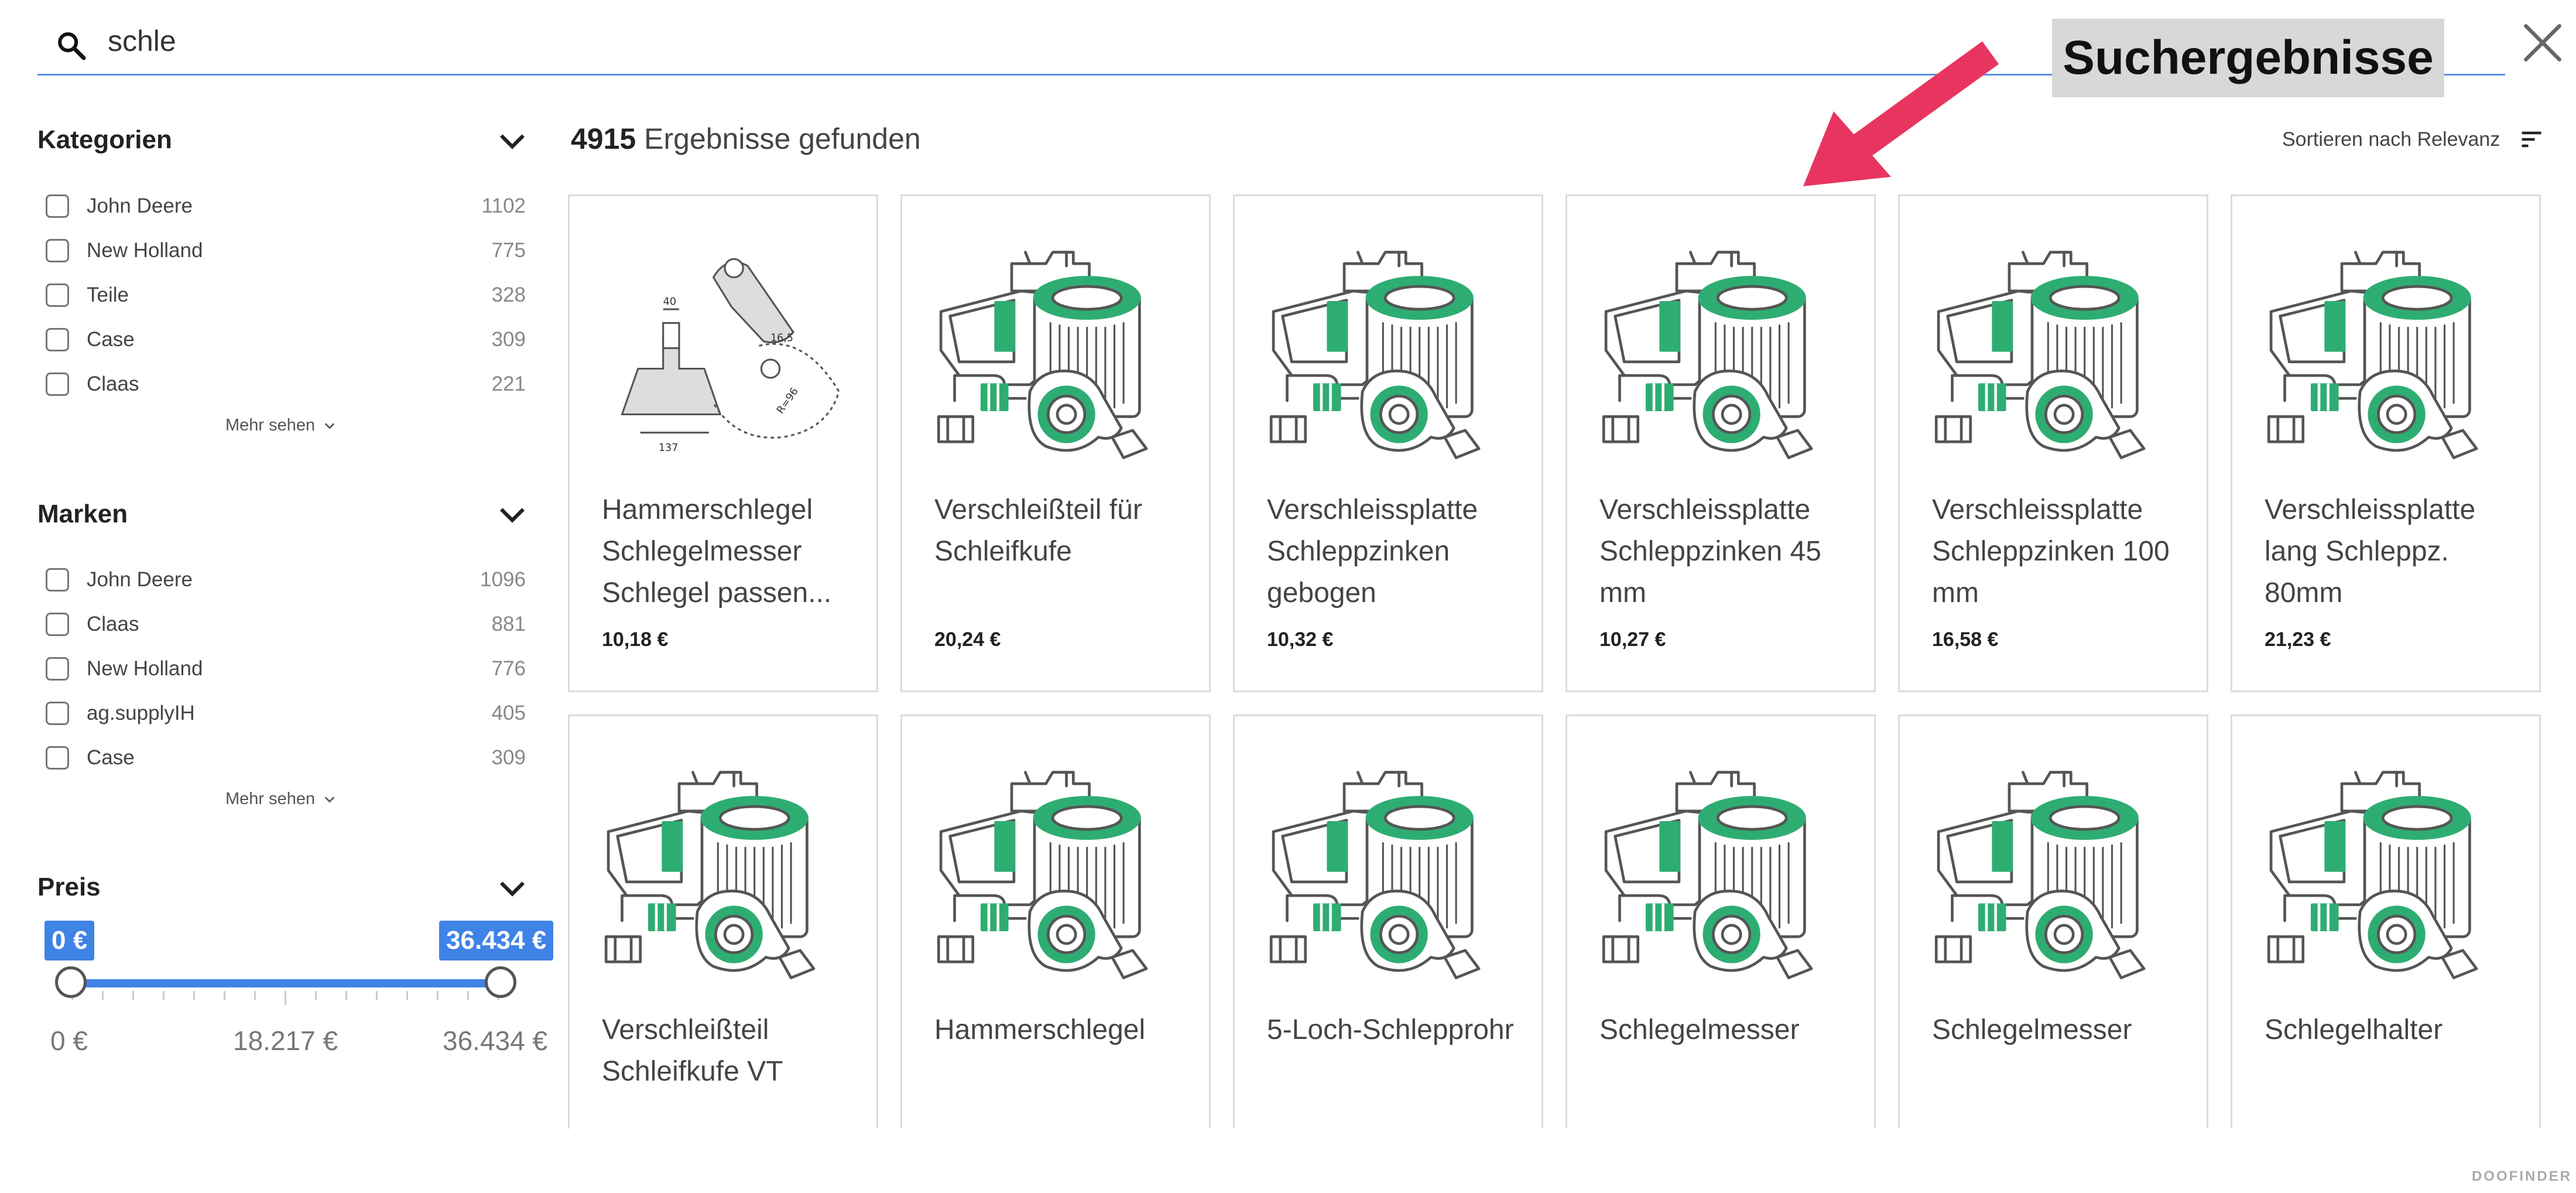 Image resolution: width=2576 pixels, height=1193 pixels. What do you see at coordinates (286, 758) in the screenshot?
I see `facet-option-brands: Case 309` at bounding box center [286, 758].